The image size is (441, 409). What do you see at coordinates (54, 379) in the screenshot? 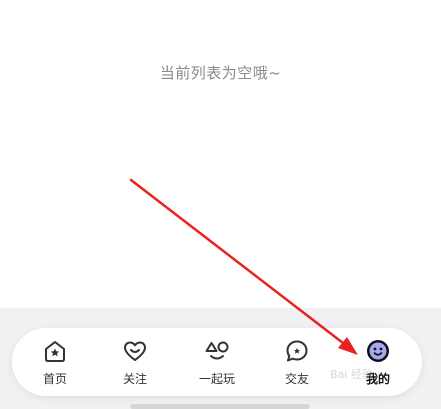
I see `tab-home-label: 首页` at bounding box center [54, 379].